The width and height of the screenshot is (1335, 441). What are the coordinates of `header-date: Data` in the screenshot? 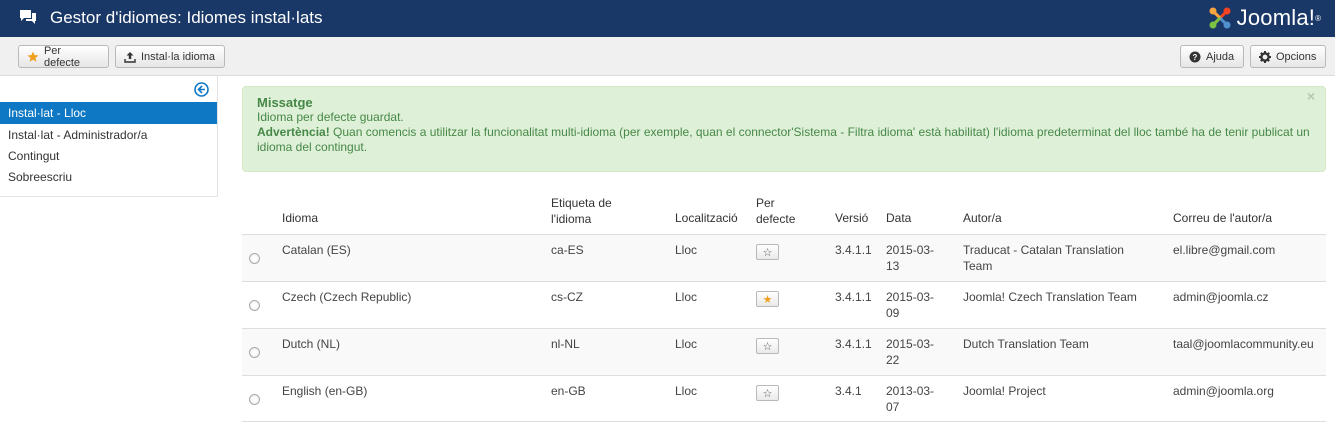 It's located at (898, 218).